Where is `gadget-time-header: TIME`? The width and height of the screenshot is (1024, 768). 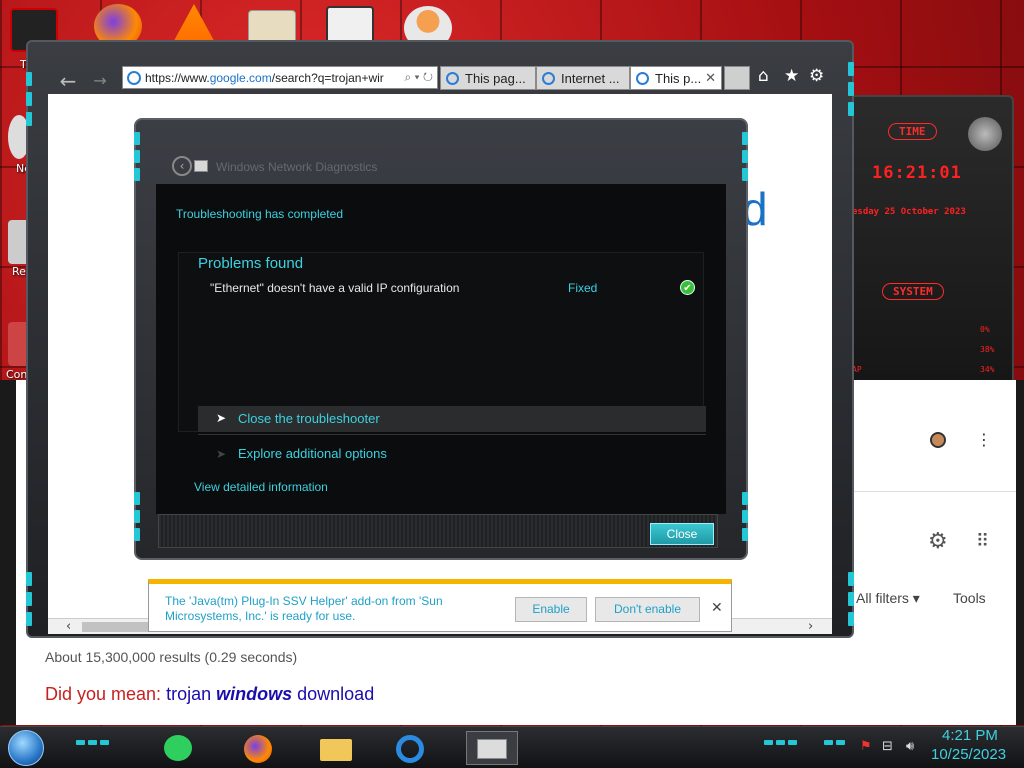 gadget-time-header: TIME is located at coordinates (912, 131).